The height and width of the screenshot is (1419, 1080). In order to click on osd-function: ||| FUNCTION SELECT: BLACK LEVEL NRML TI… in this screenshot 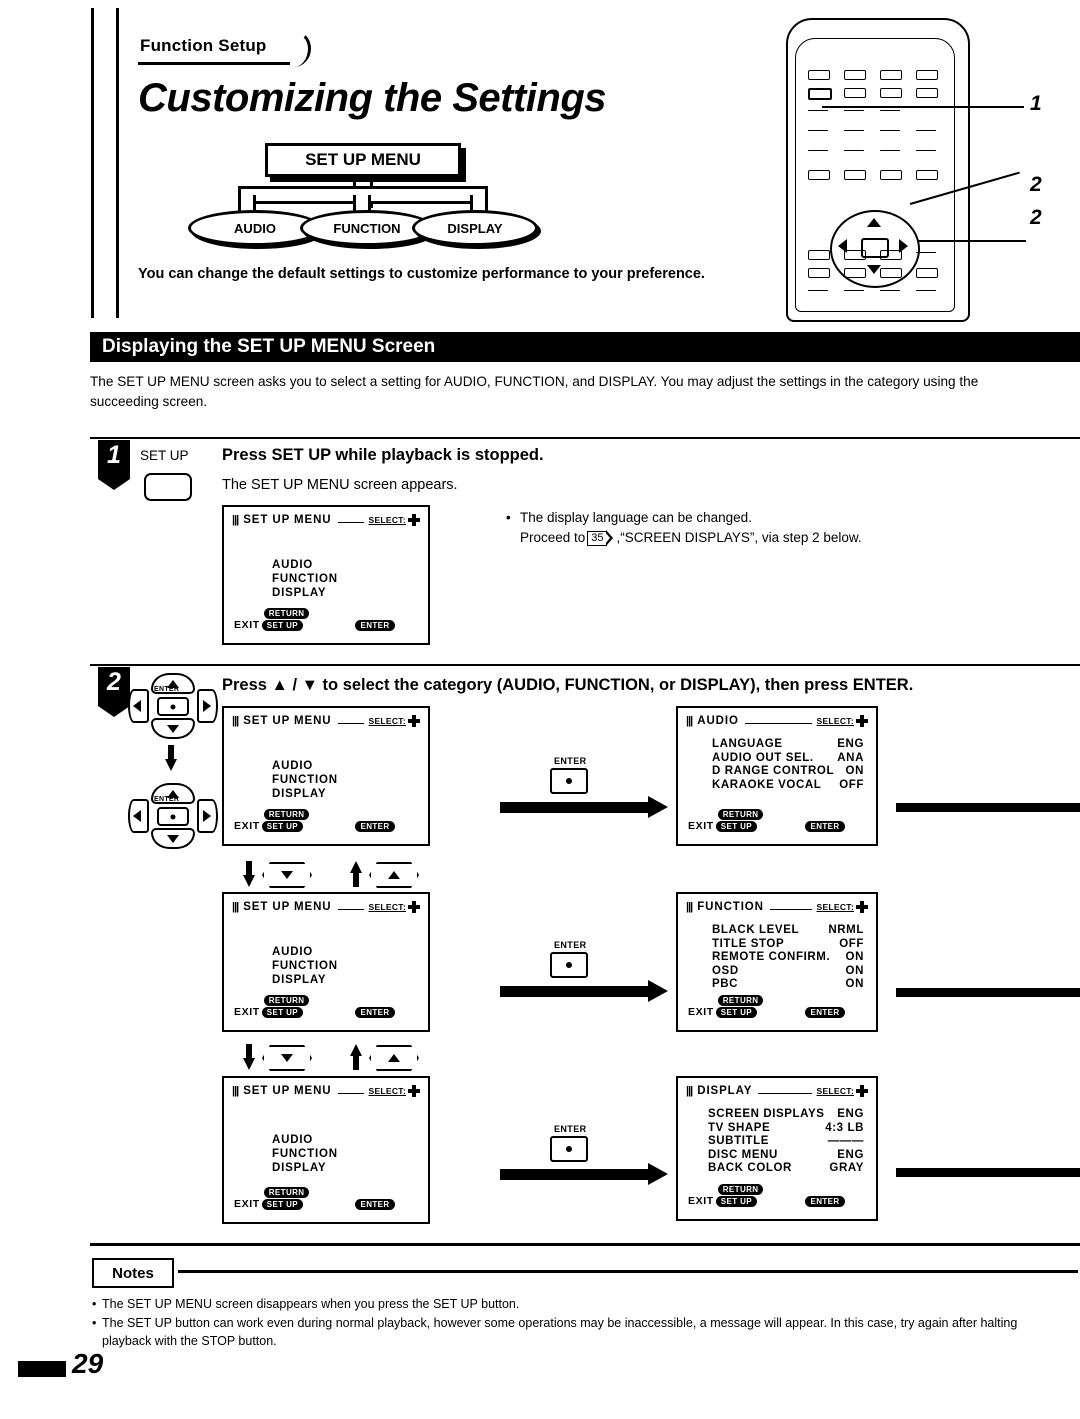, I will do `click(777, 962)`.